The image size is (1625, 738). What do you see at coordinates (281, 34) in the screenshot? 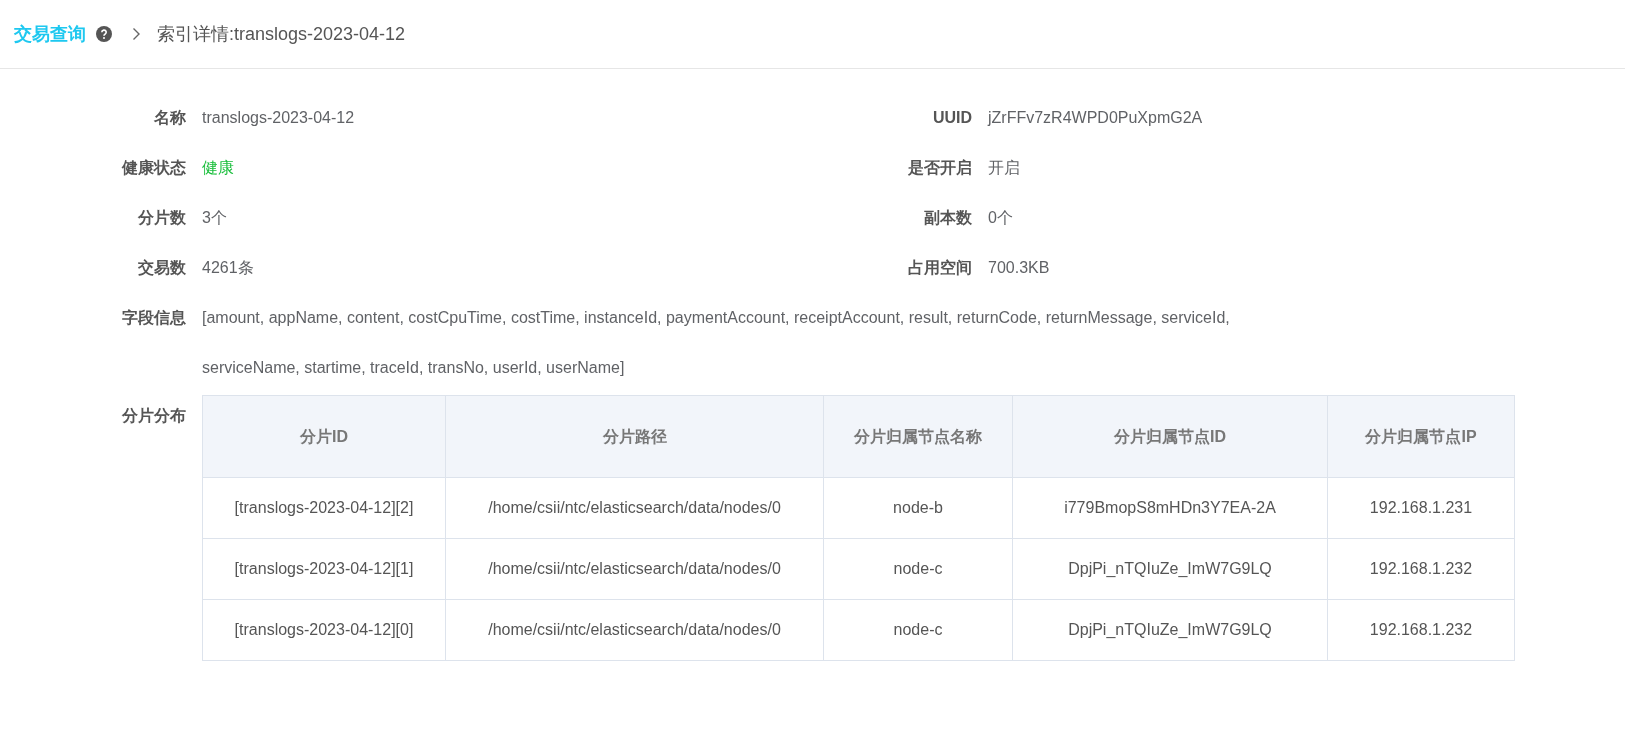
I see `breadcrumb-current: 索引详情:translogs-2023-04-12` at bounding box center [281, 34].